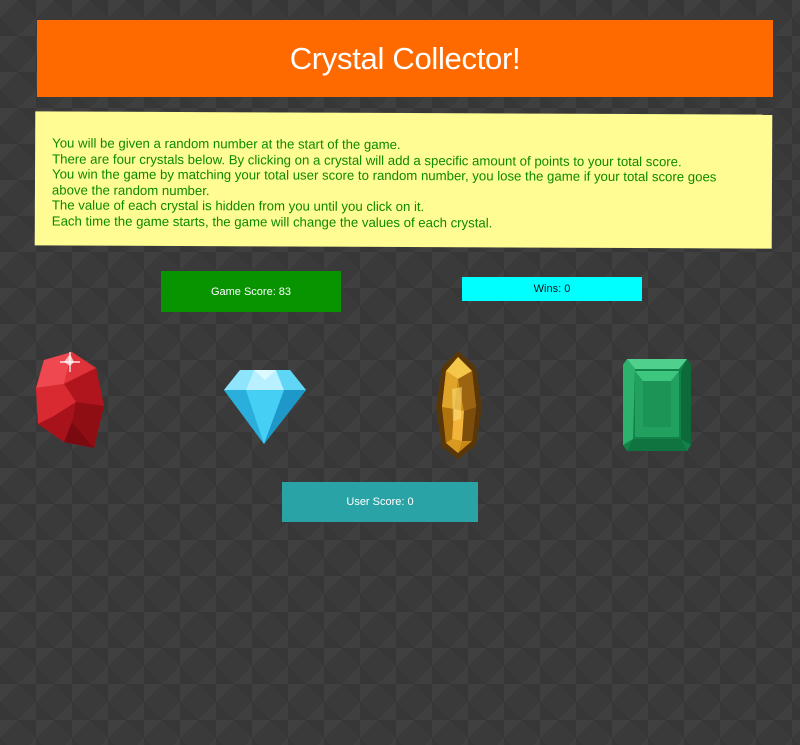 This screenshot has height=745, width=800. I want to click on red-crystal-button, so click(70, 402).